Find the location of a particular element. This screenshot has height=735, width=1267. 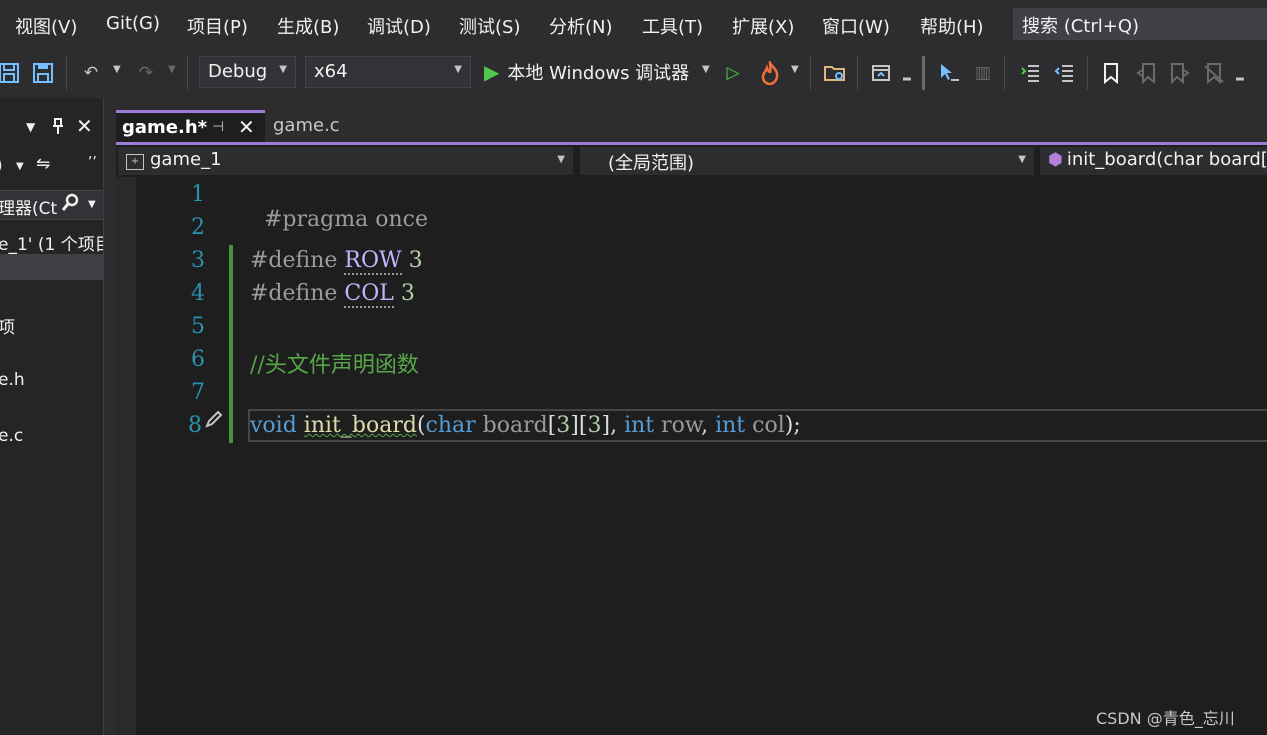

solution-node: e_1' (1 个项目 is located at coordinates (51, 242).